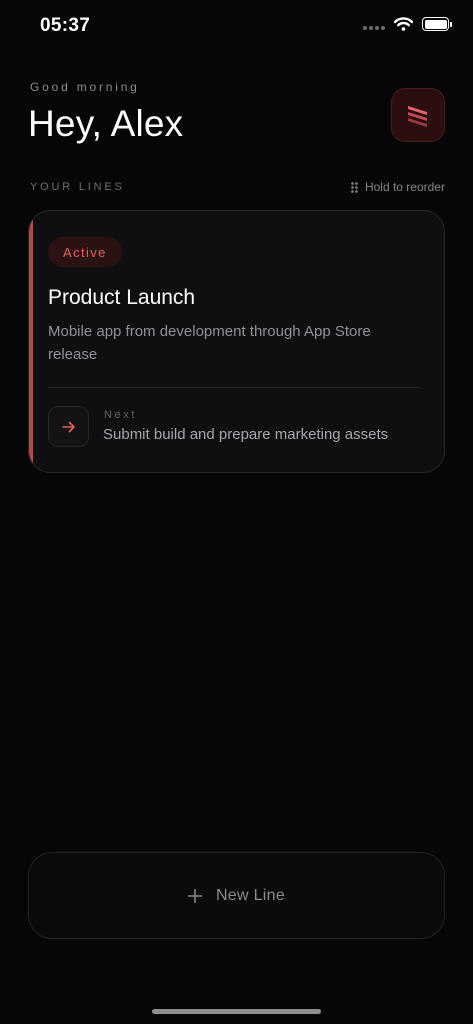 The width and height of the screenshot is (473, 1024). Describe the element at coordinates (403, 24) in the screenshot. I see `wifi-icon` at that location.